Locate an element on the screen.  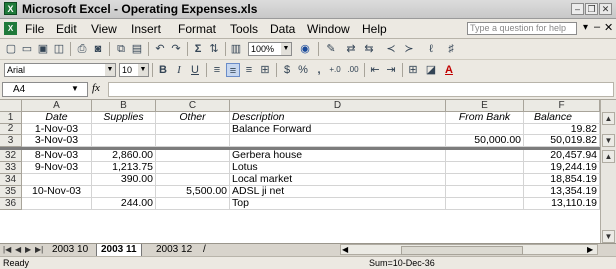
align-right-icon: ≡ is located at coordinates (249, 70).